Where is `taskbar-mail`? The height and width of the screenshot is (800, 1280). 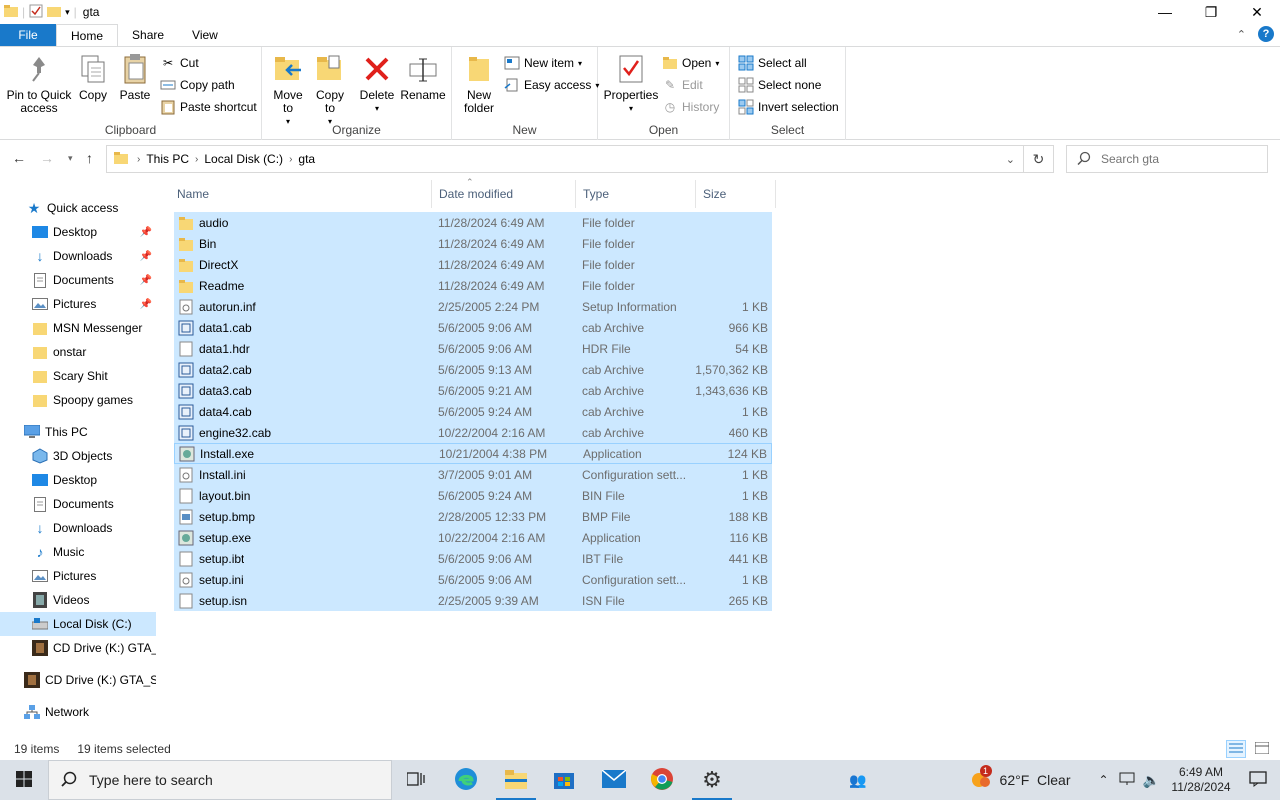 taskbar-mail is located at coordinates (614, 780).